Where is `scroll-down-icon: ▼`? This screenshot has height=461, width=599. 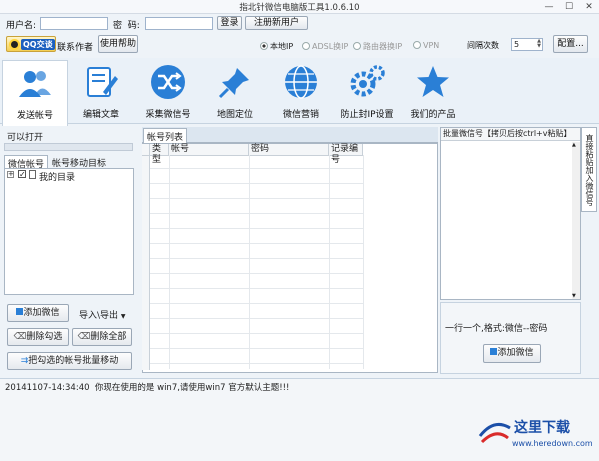 scroll-down-icon: ▼ is located at coordinates (574, 296).